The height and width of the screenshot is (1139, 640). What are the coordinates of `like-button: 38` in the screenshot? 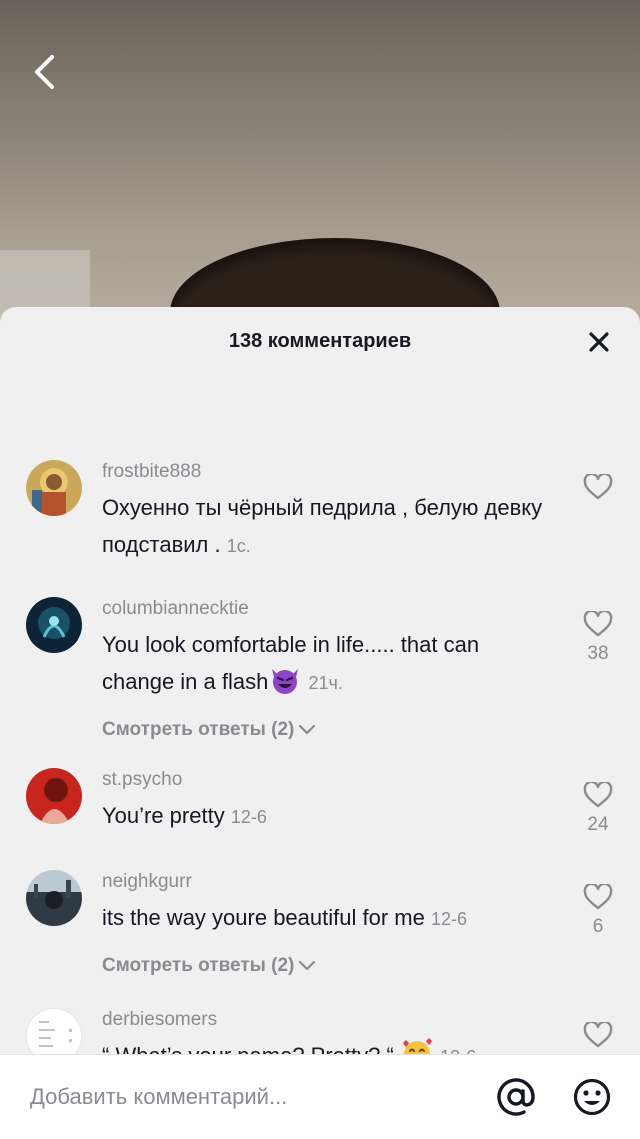 It's located at (598, 638).